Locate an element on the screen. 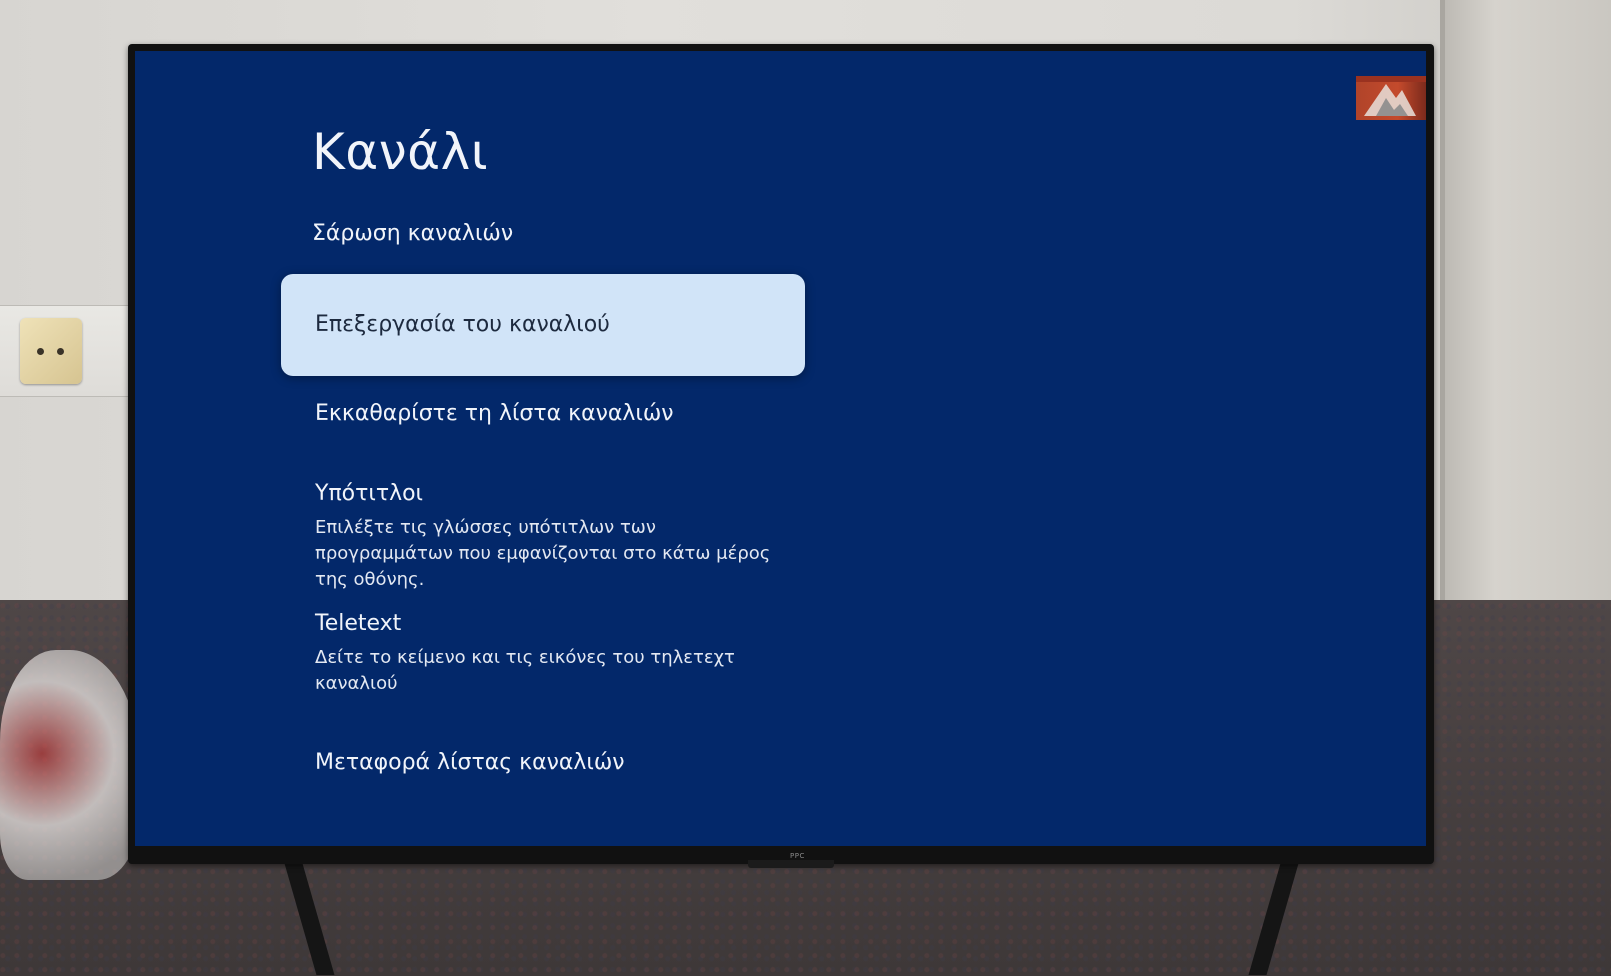 Image resolution: width=1611 pixels, height=976 pixels. menu-item-title: Teletext is located at coordinates (358, 623).